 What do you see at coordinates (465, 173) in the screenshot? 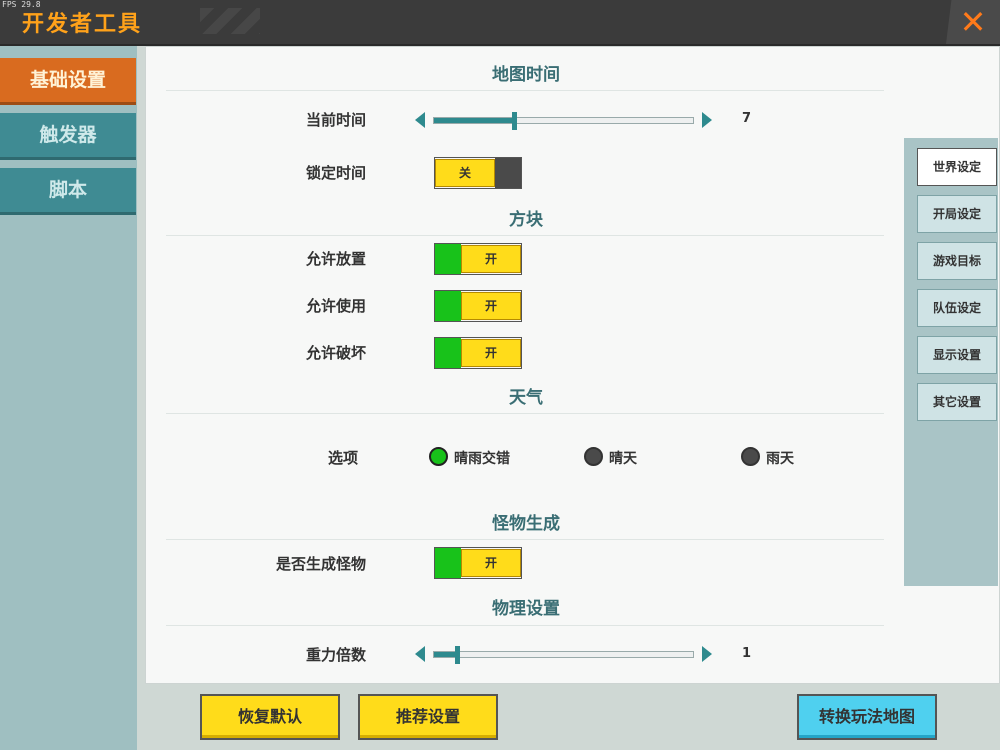
I see `toggle-knob: 关` at bounding box center [465, 173].